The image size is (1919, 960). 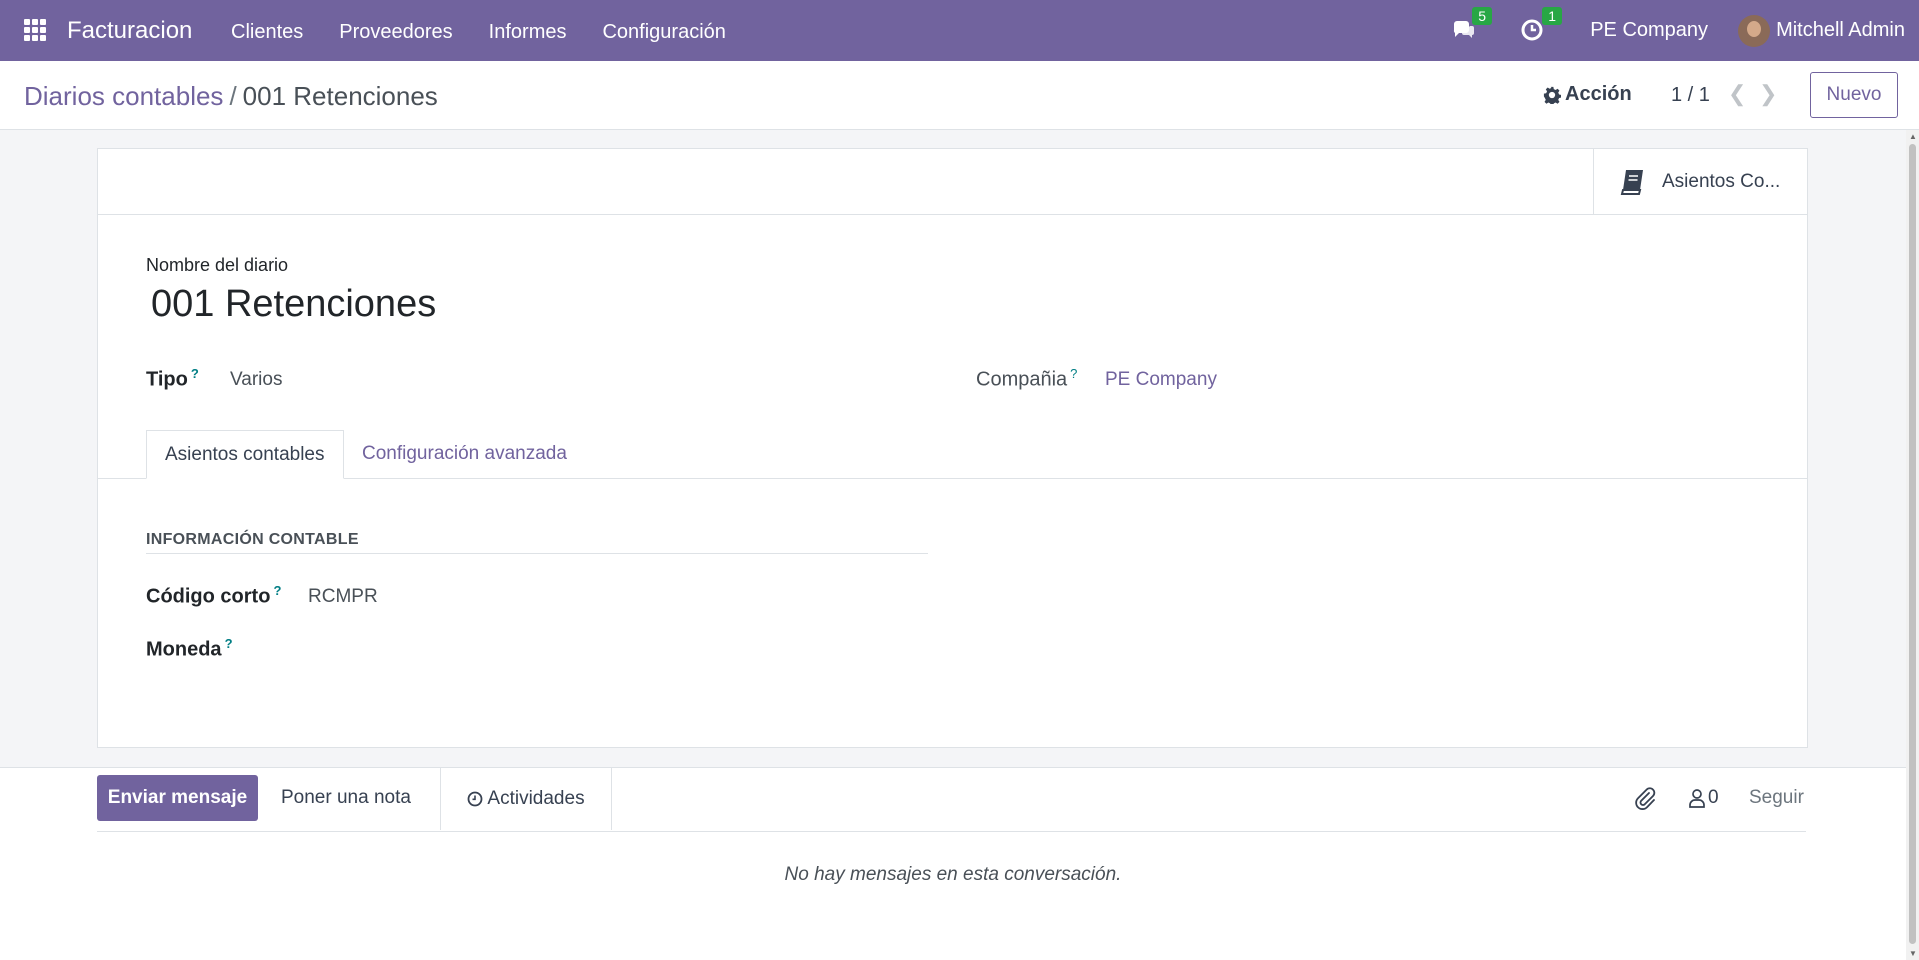 I want to click on scroll-down-icon: ▼, so click(x=1913, y=953).